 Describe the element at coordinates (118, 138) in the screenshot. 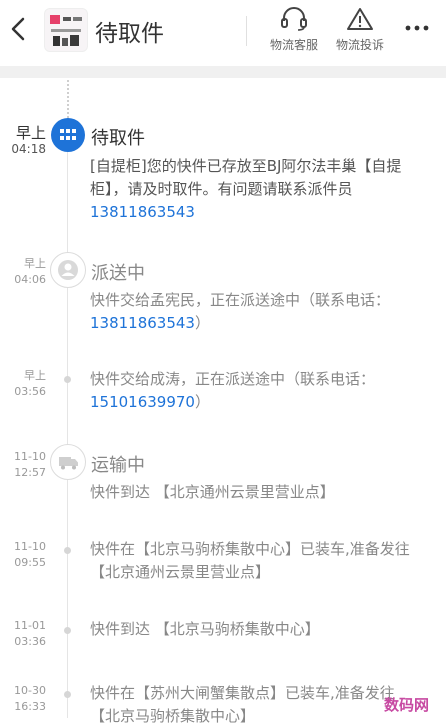

I see `event-status: 待取件` at that location.